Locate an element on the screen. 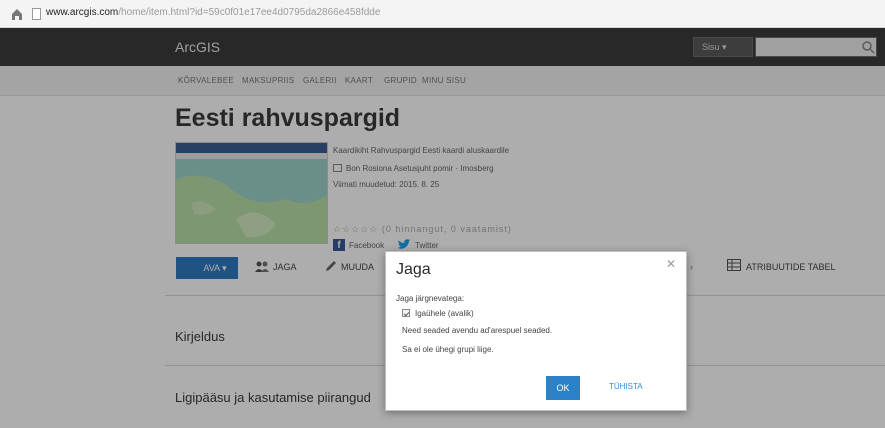 The width and height of the screenshot is (885, 428). ok-button: OK is located at coordinates (563, 388).